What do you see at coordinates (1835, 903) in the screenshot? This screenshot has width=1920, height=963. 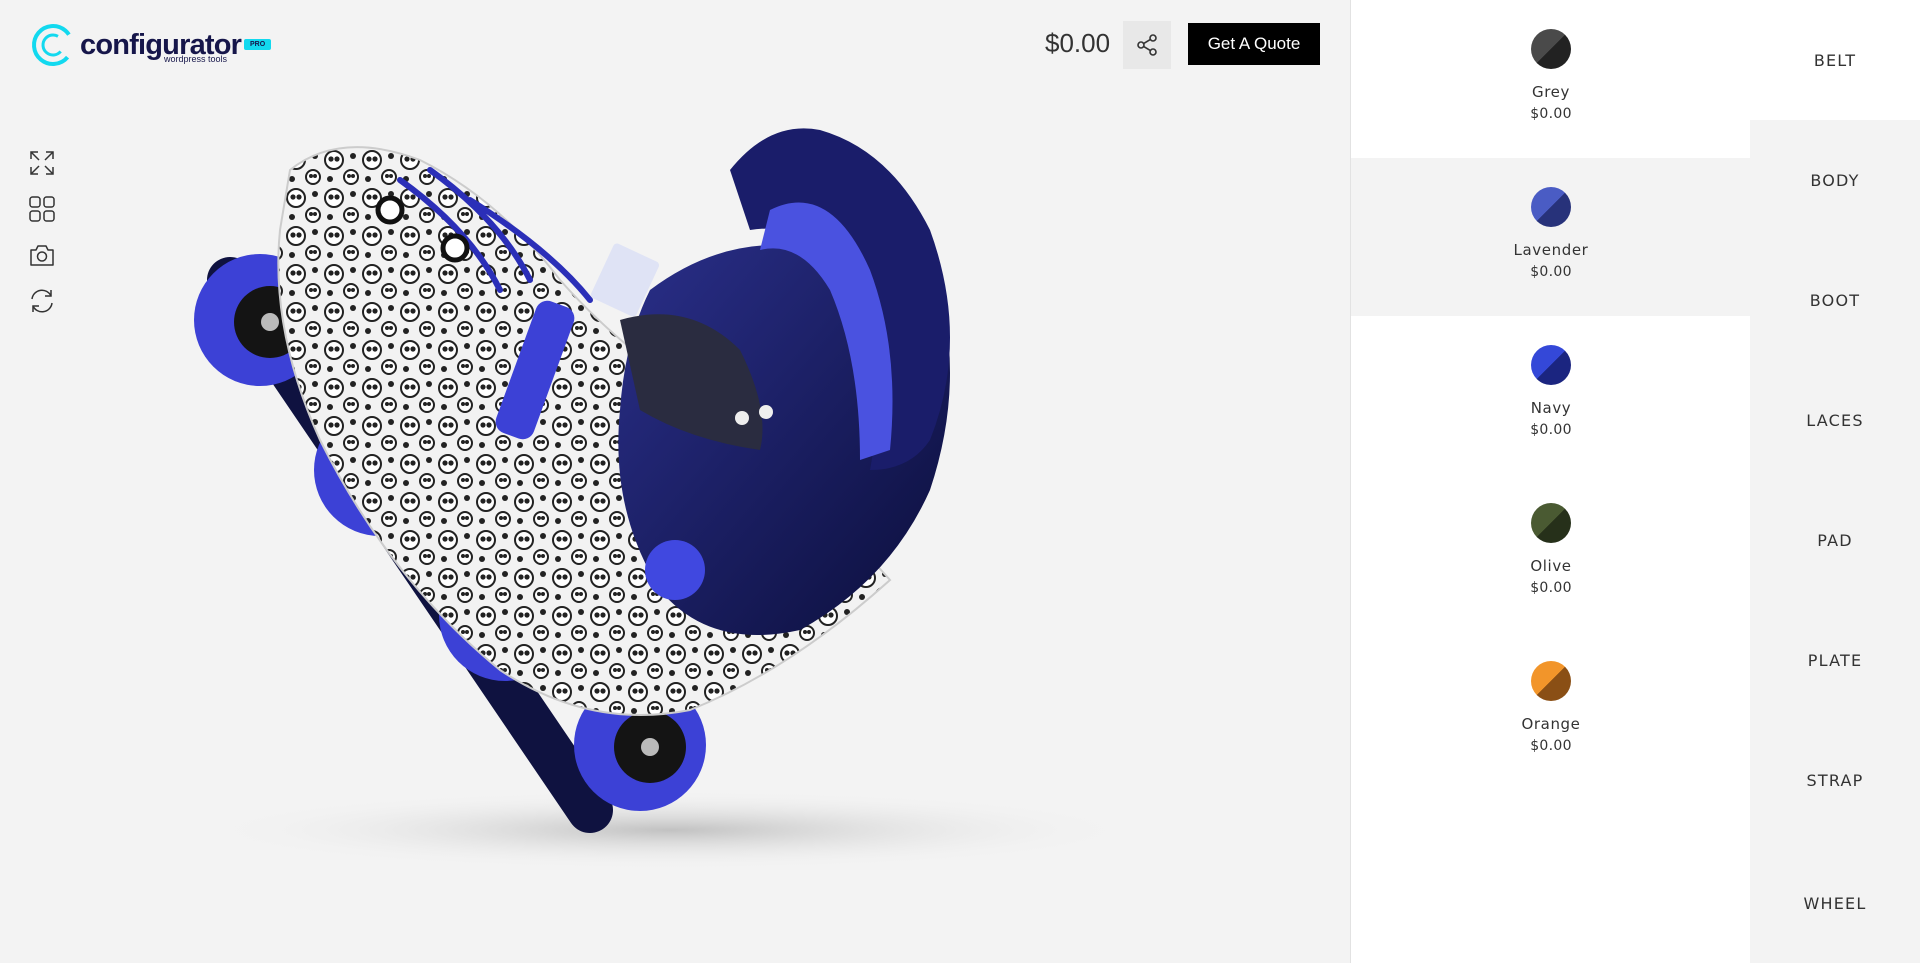 I see `category-tab-wheel: WHEEL` at bounding box center [1835, 903].